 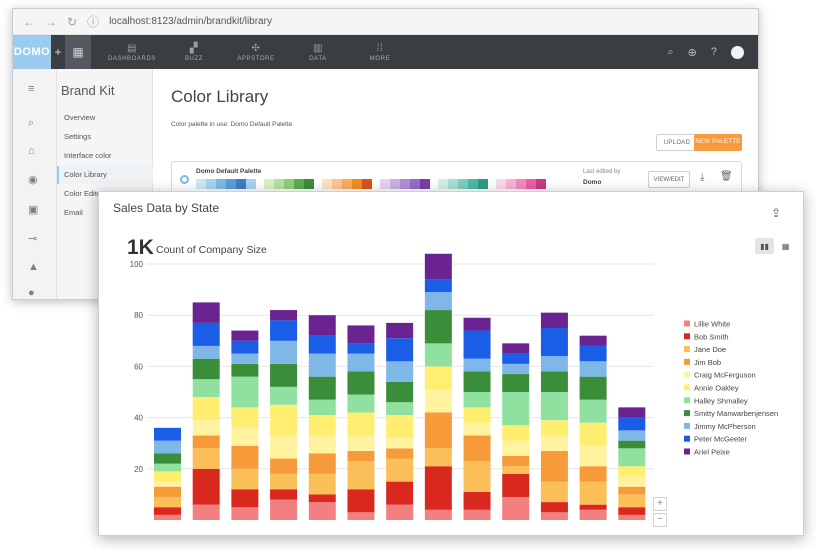 What do you see at coordinates (31, 151) in the screenshot?
I see `home-icon: ⌂` at bounding box center [31, 151].